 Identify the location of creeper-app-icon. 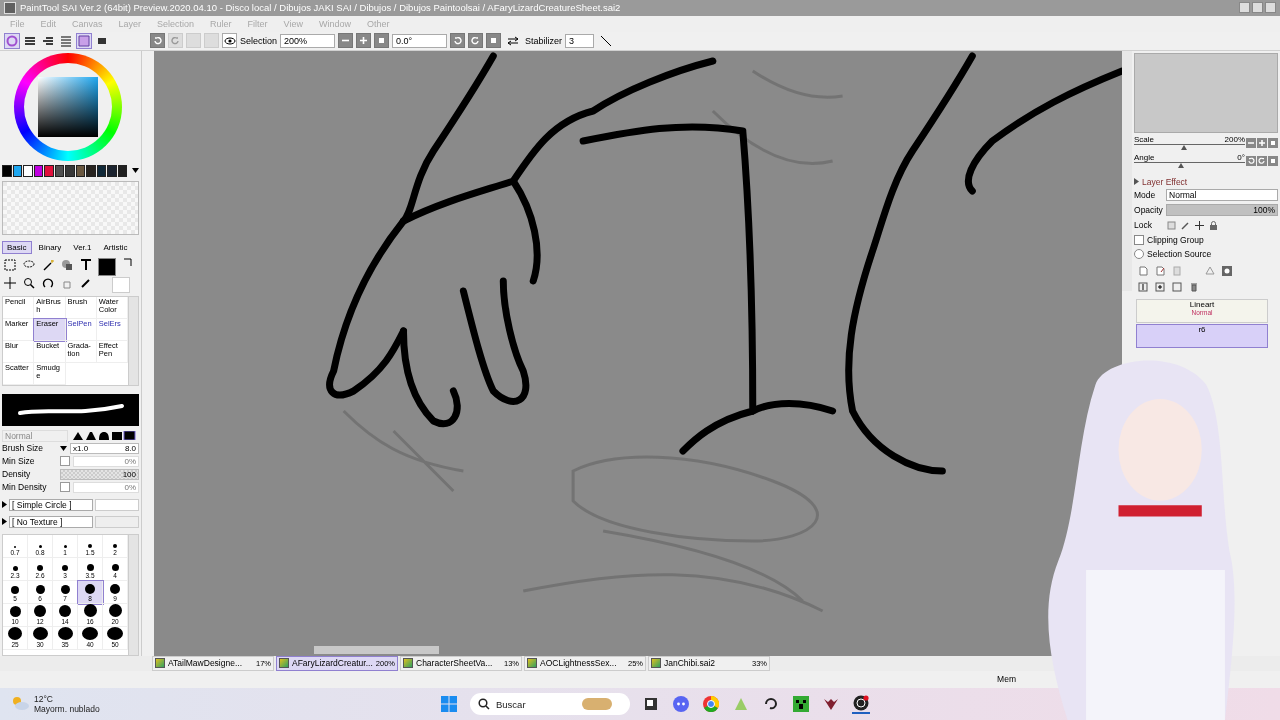
(801, 704).